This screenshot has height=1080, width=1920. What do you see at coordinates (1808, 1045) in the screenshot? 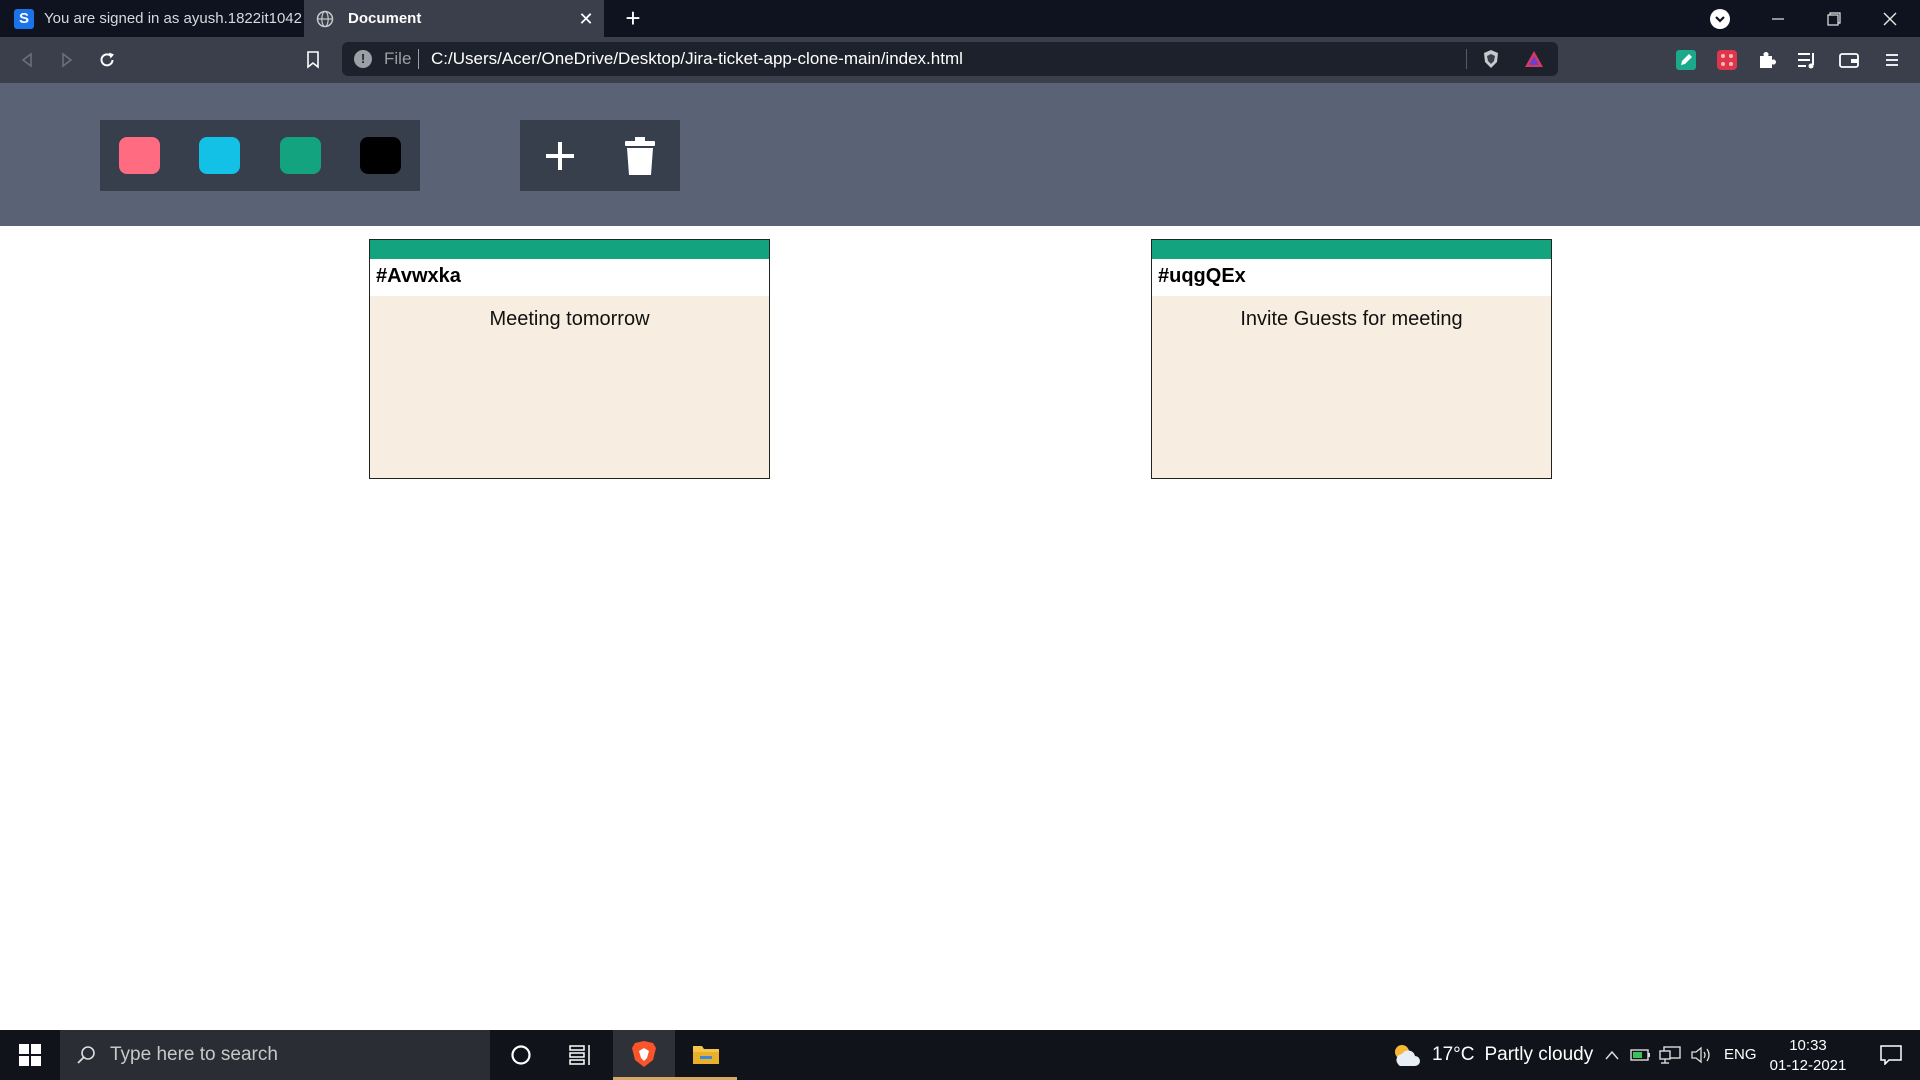
I see `clock-time: 10:33` at bounding box center [1808, 1045].